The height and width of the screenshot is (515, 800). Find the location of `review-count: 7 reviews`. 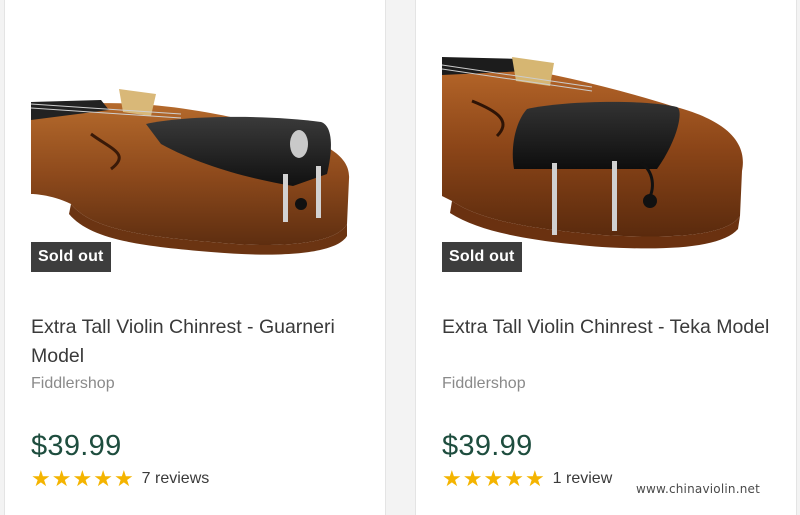

review-count: 7 reviews is located at coordinates (176, 479).